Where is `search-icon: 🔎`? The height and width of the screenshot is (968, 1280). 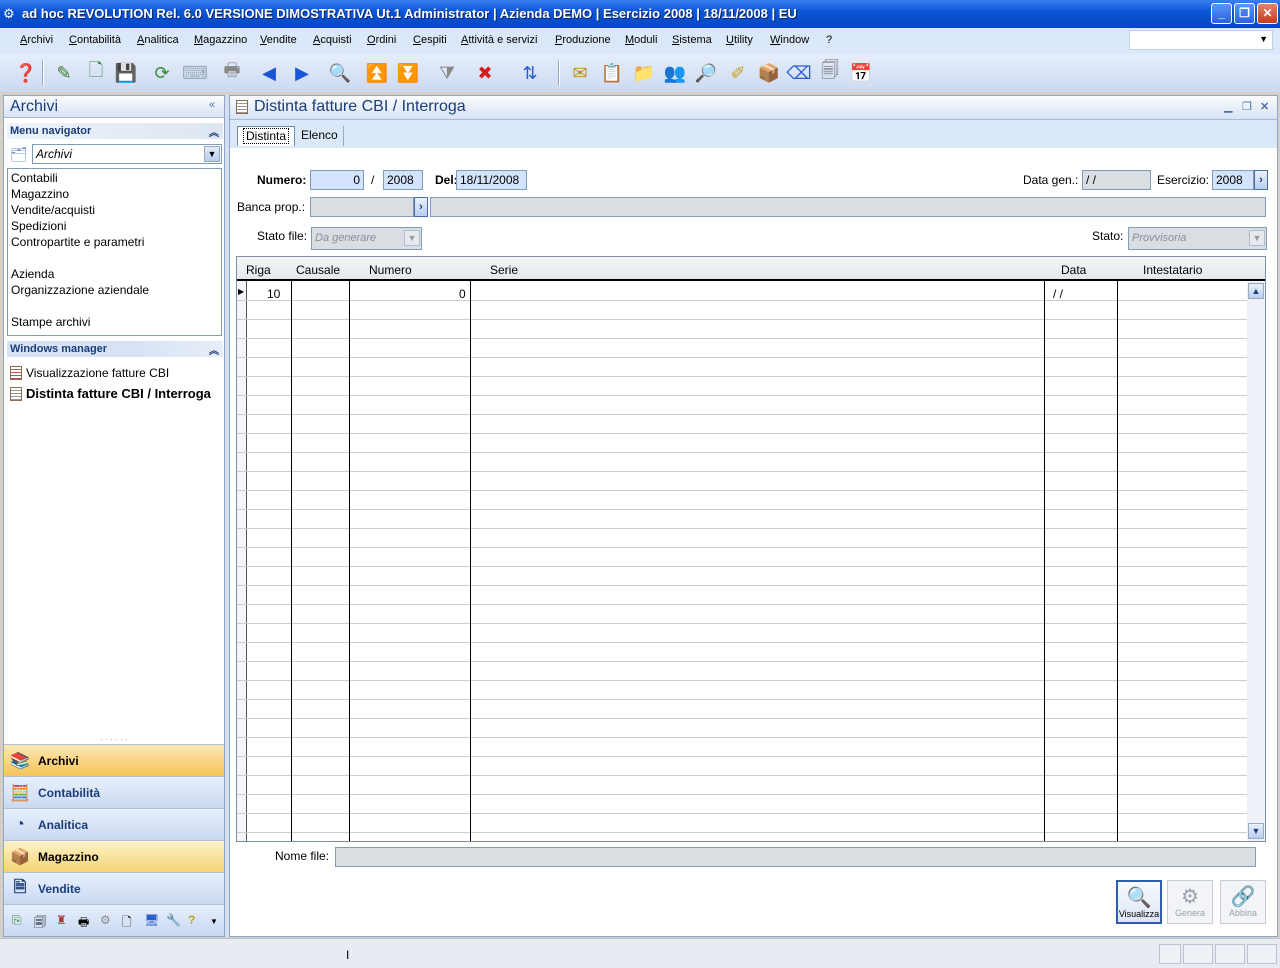
search-icon: 🔎 is located at coordinates (706, 73).